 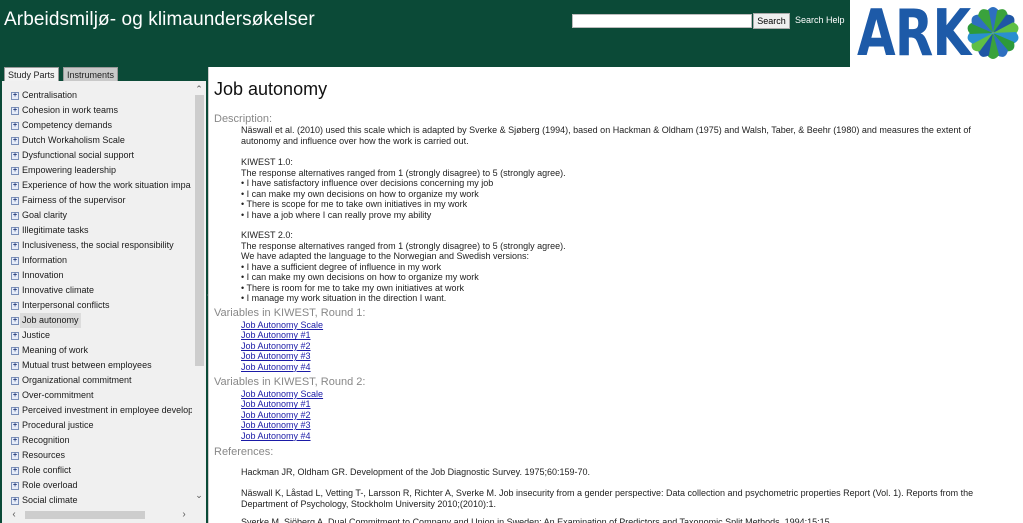 I want to click on tree-item-label: Over-commitment, so click(x=58, y=395).